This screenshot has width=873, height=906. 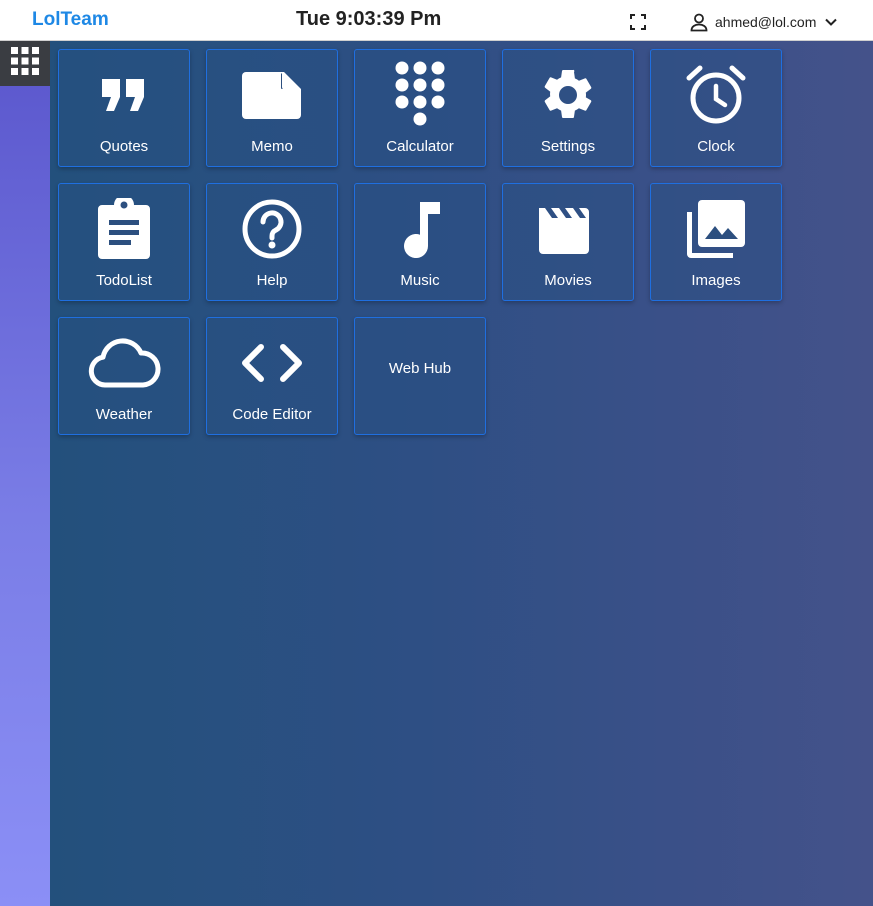 What do you see at coordinates (124, 95) in the screenshot?
I see `quote-icon` at bounding box center [124, 95].